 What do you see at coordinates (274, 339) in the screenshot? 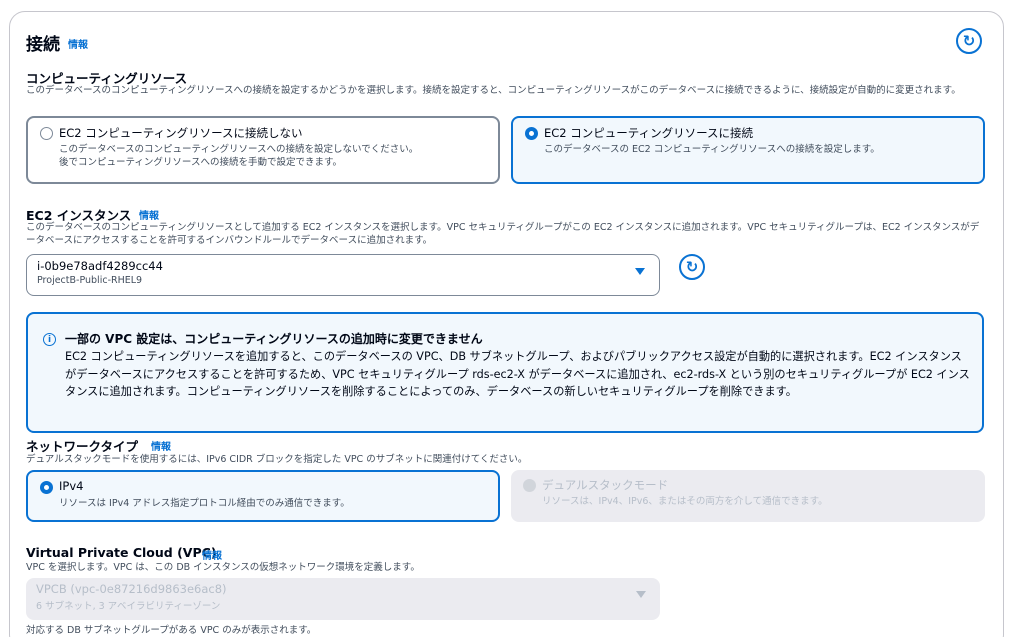
I see `alert-title: 一部の VPC 設定は、コンピューティングリソースの追加時に変更できません` at bounding box center [274, 339].